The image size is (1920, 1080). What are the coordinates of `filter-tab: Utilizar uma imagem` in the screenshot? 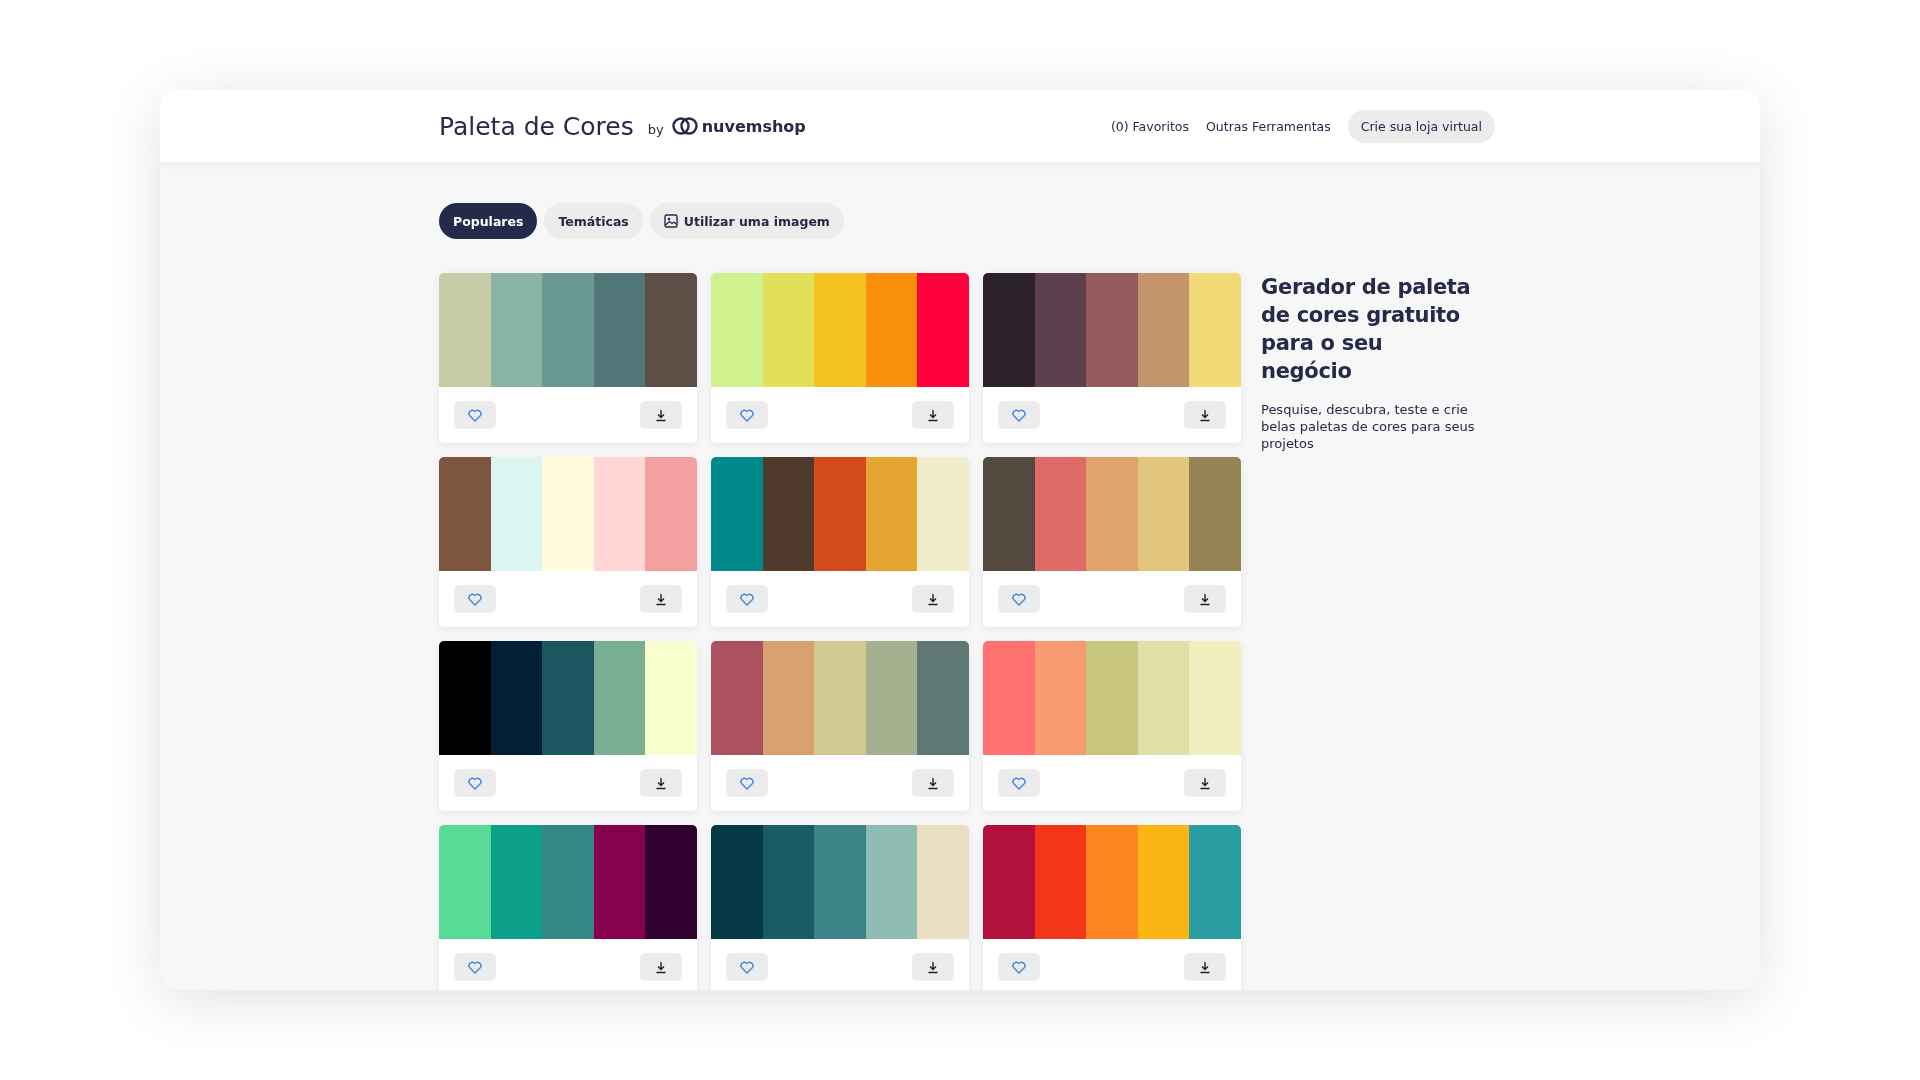 It's located at (746, 221).